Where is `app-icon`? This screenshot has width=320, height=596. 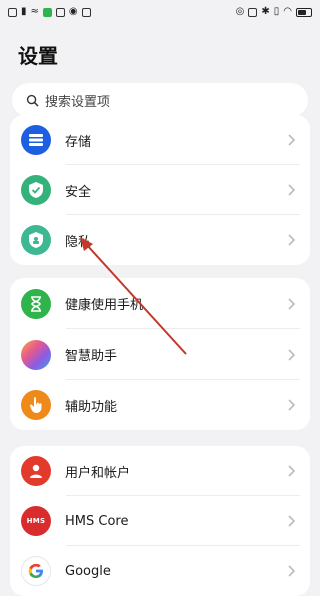
app-icon is located at coordinates (60, 12).